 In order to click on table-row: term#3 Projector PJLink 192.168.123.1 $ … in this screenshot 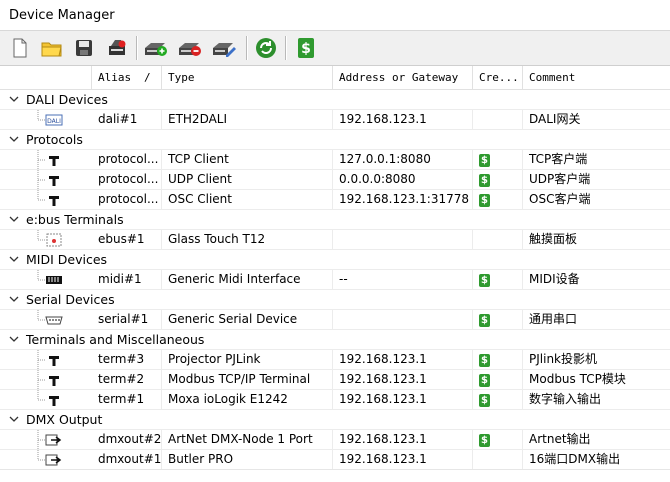, I will do `click(335, 360)`.